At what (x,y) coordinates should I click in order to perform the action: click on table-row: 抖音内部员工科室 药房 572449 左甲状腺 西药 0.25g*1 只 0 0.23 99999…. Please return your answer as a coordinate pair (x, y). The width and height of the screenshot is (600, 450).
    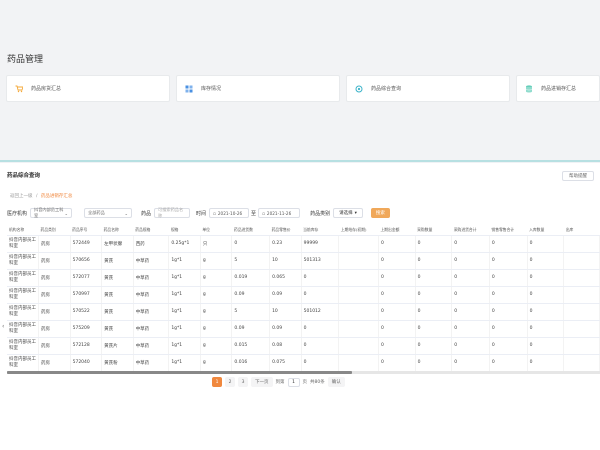
    Looking at the image, I should click on (303, 244).